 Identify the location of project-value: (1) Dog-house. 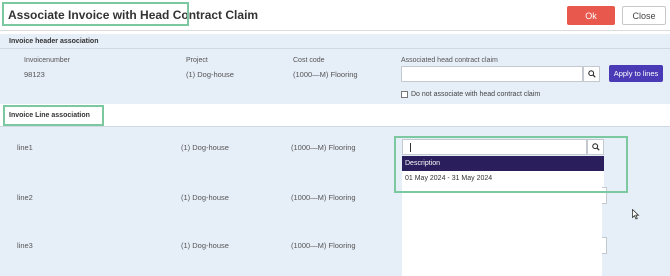
(210, 74).